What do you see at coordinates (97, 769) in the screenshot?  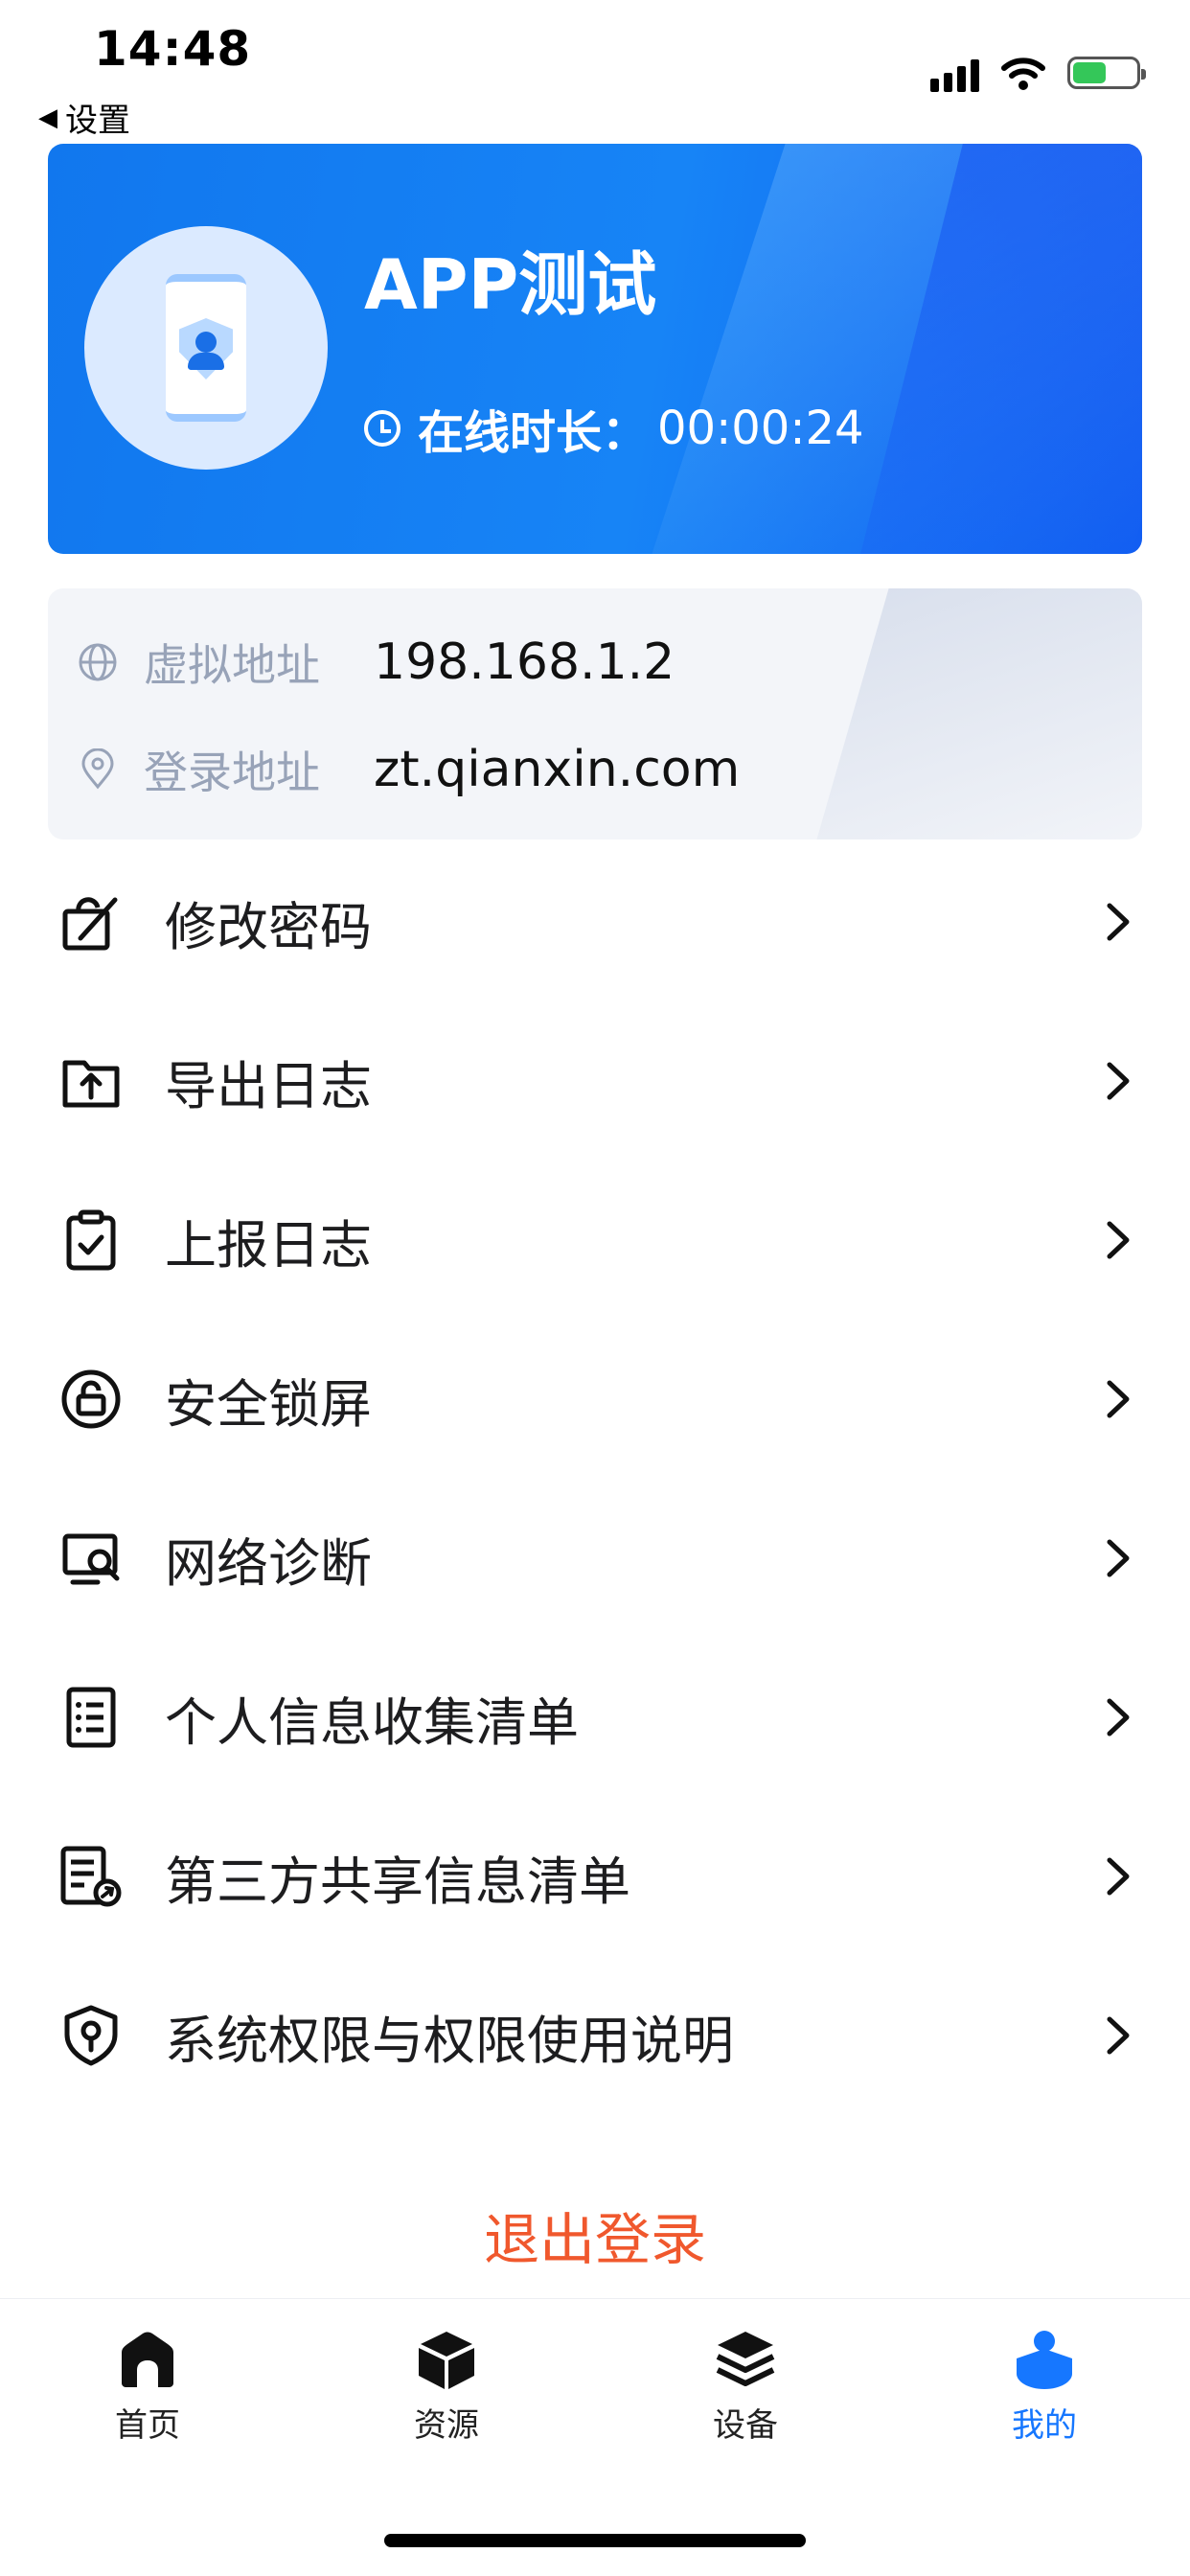 I see `location-pin-icon` at bounding box center [97, 769].